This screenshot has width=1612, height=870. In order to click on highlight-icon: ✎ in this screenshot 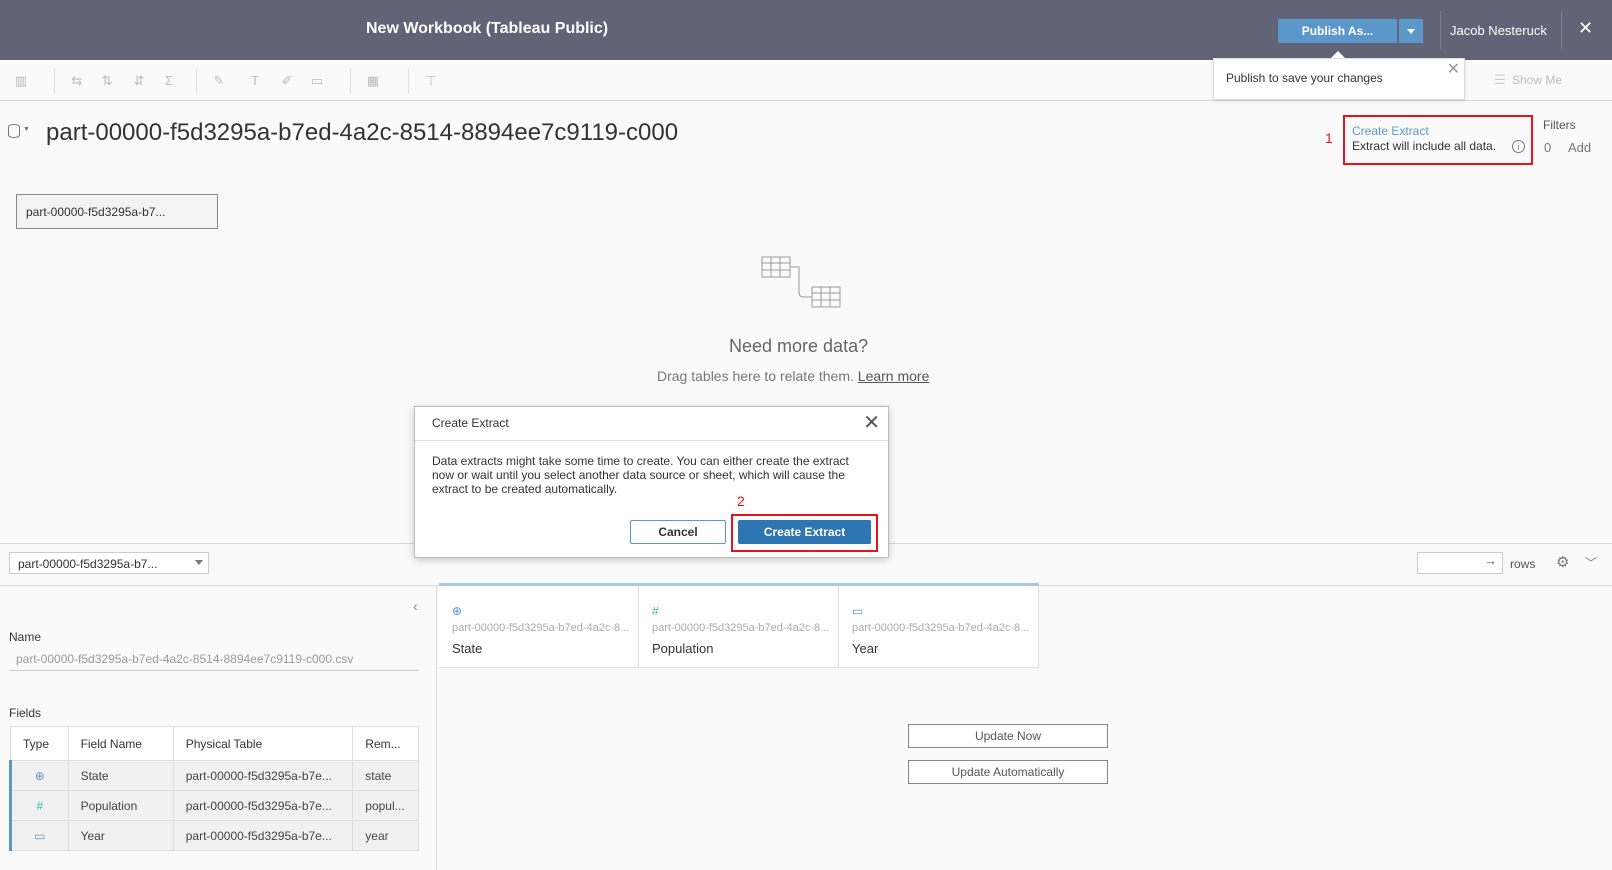, I will do `click(219, 81)`.